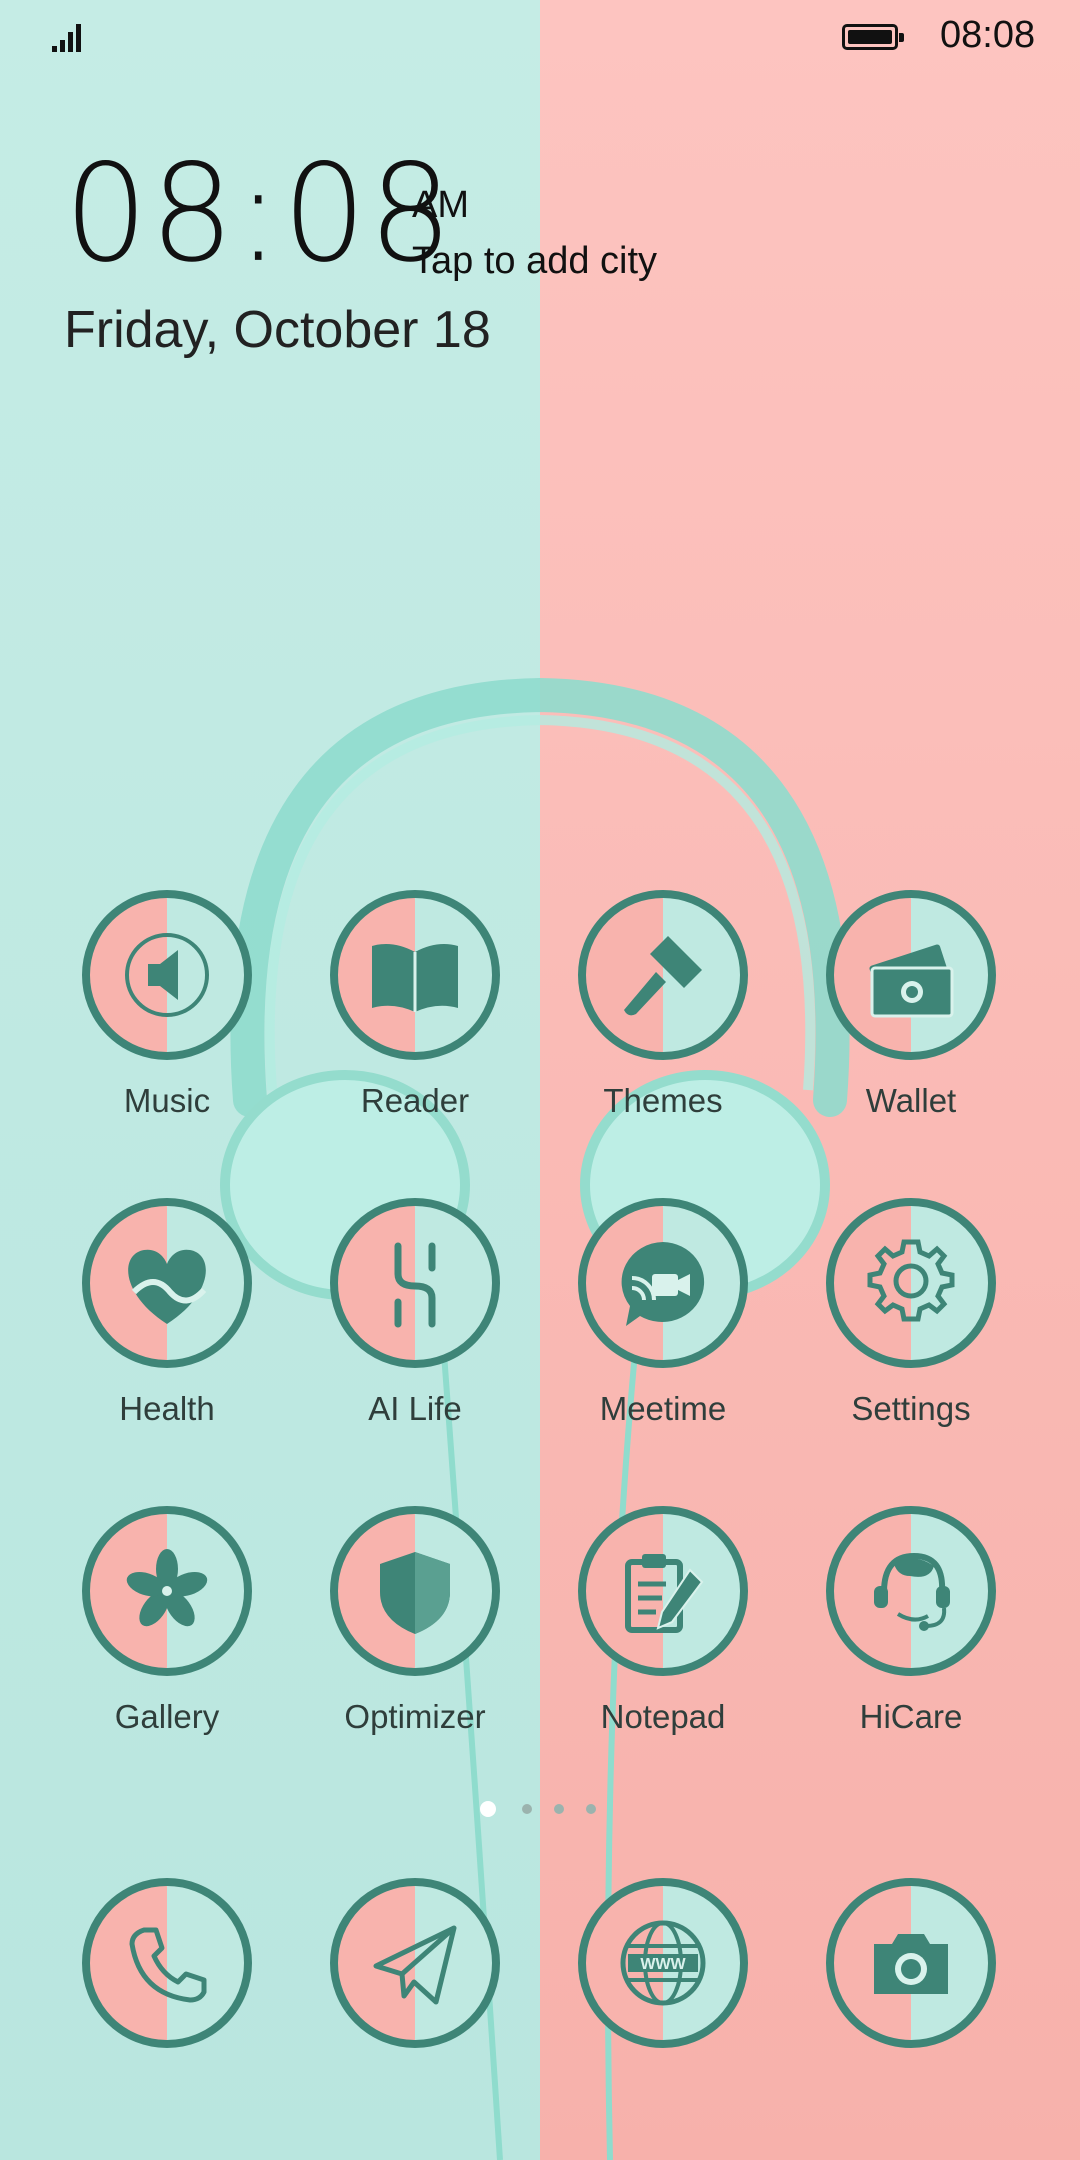 The width and height of the screenshot is (1080, 2160). I want to click on app-icon-notepad, so click(663, 1591).